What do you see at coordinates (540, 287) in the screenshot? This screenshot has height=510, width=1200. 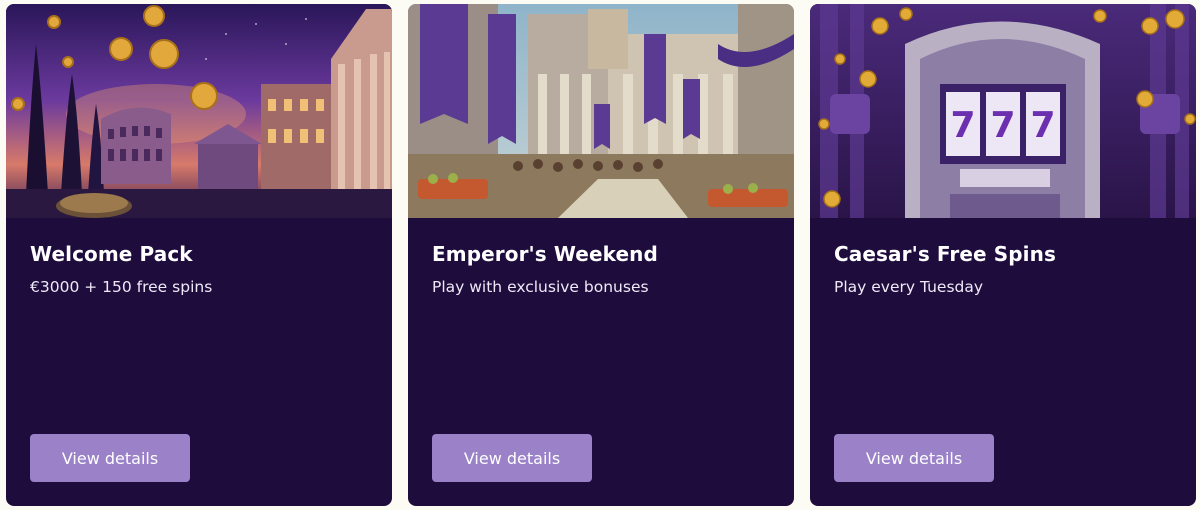 I see `promo-subtitle: Play with exclusive bonuses` at bounding box center [540, 287].